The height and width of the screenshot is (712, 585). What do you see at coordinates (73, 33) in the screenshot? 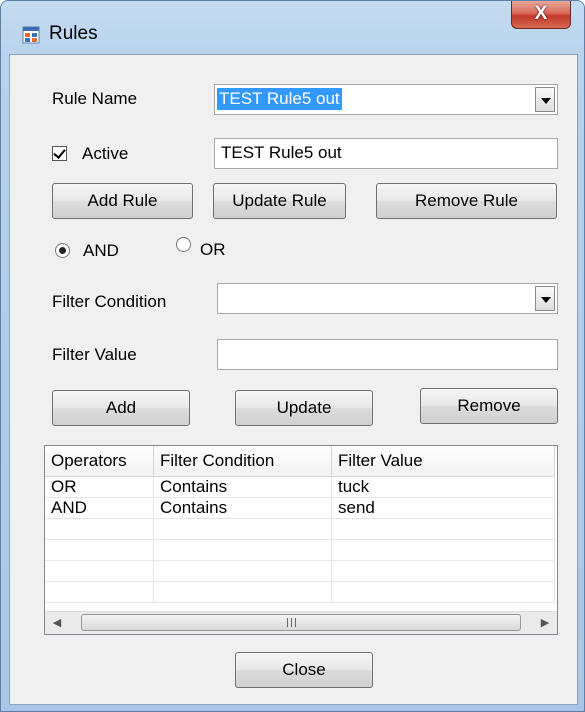
I see `window-title: Rules` at bounding box center [73, 33].